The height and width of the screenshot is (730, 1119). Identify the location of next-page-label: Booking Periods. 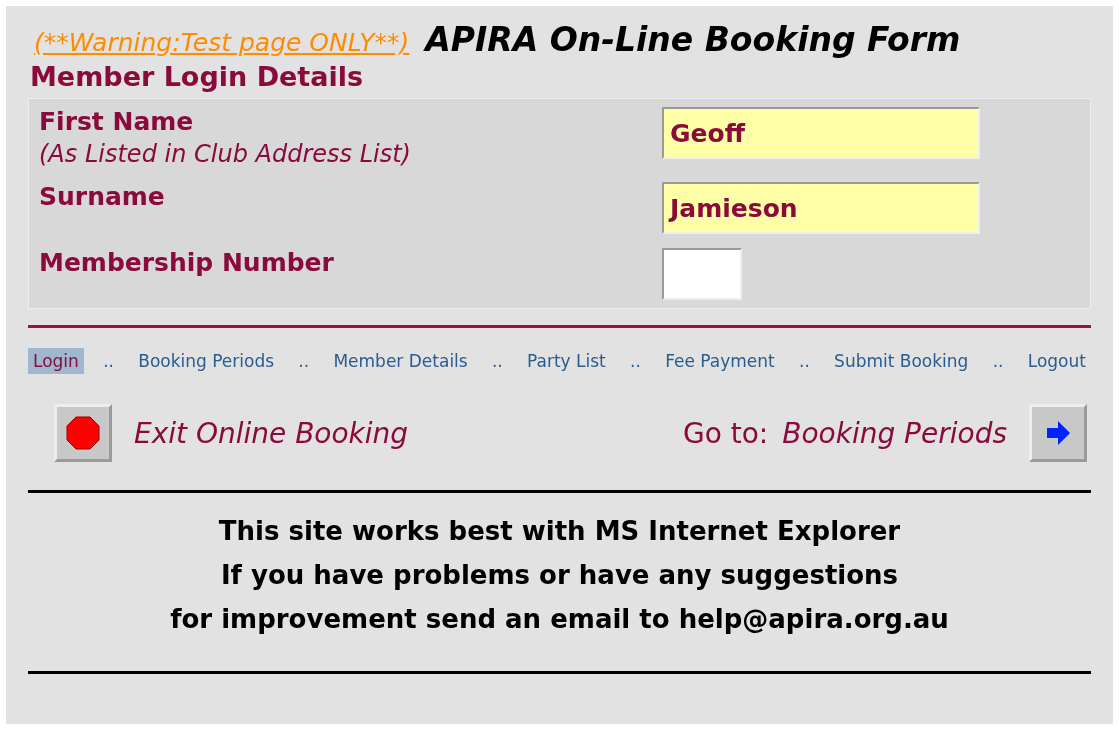
(894, 433).